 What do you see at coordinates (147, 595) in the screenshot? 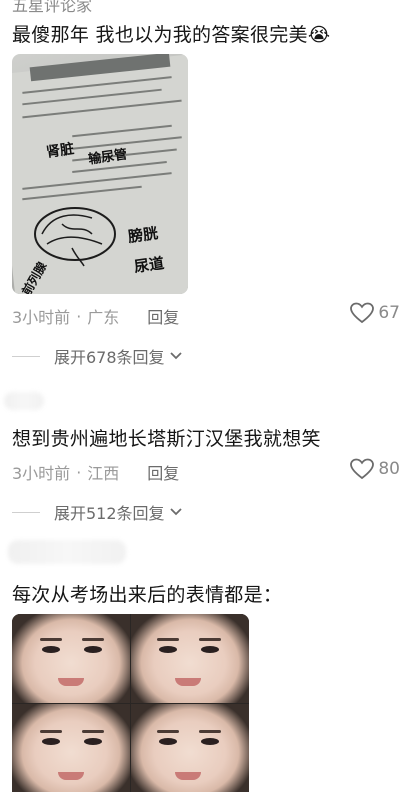
I see `comment-text: 每次从考场出来后的表情都是：` at bounding box center [147, 595].